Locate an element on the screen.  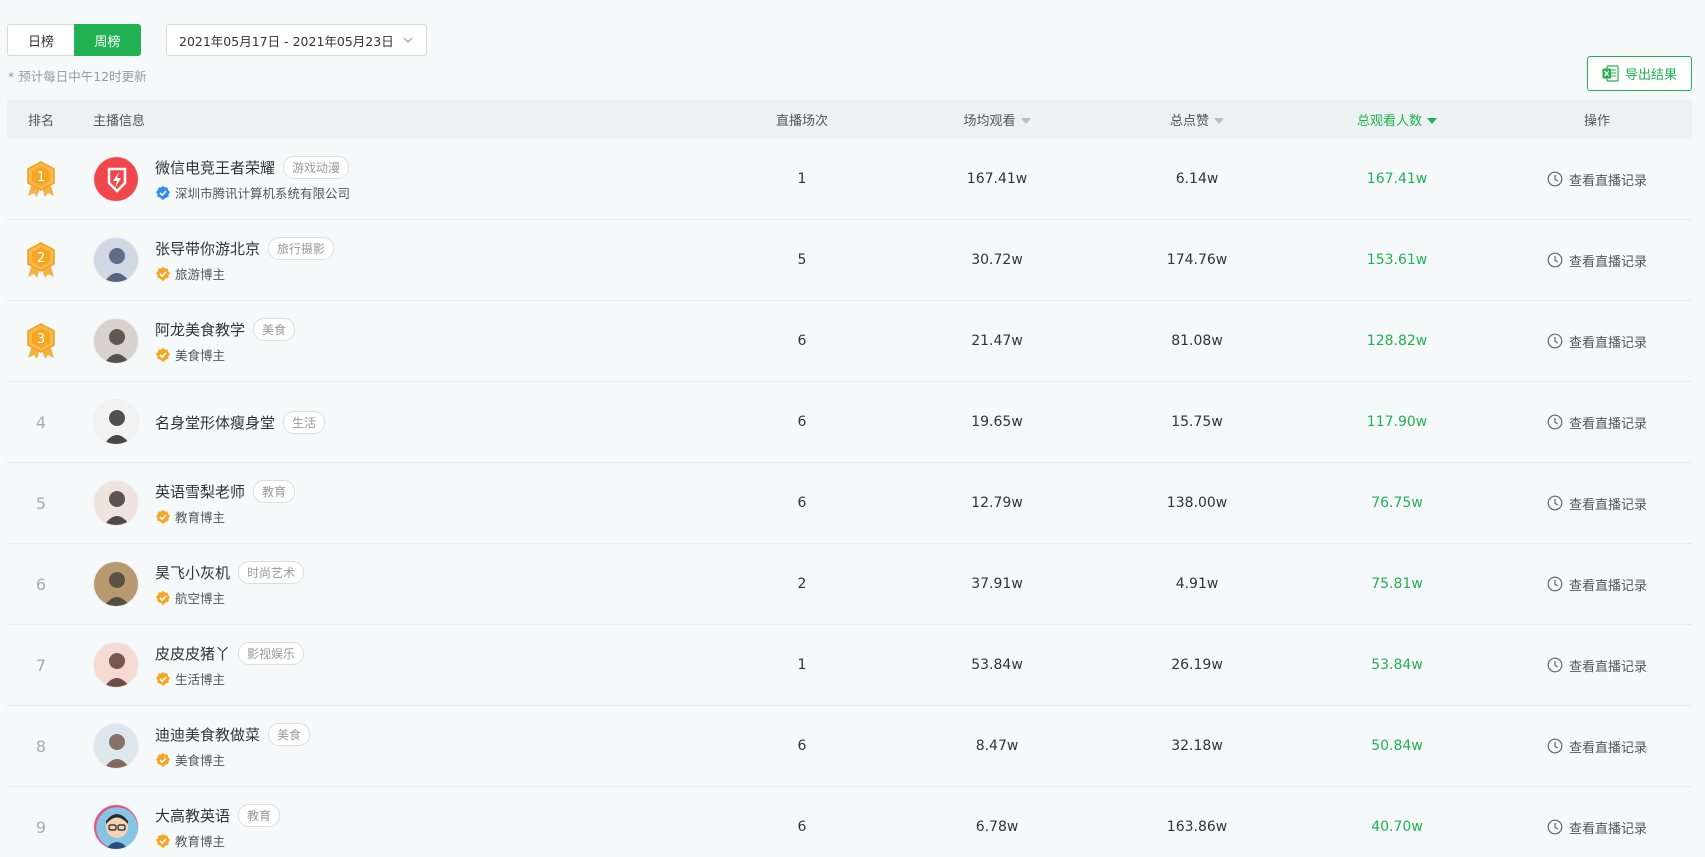
host-cell: 昊飞小灰机 时尚艺术 航空博主 is located at coordinates (199, 584).